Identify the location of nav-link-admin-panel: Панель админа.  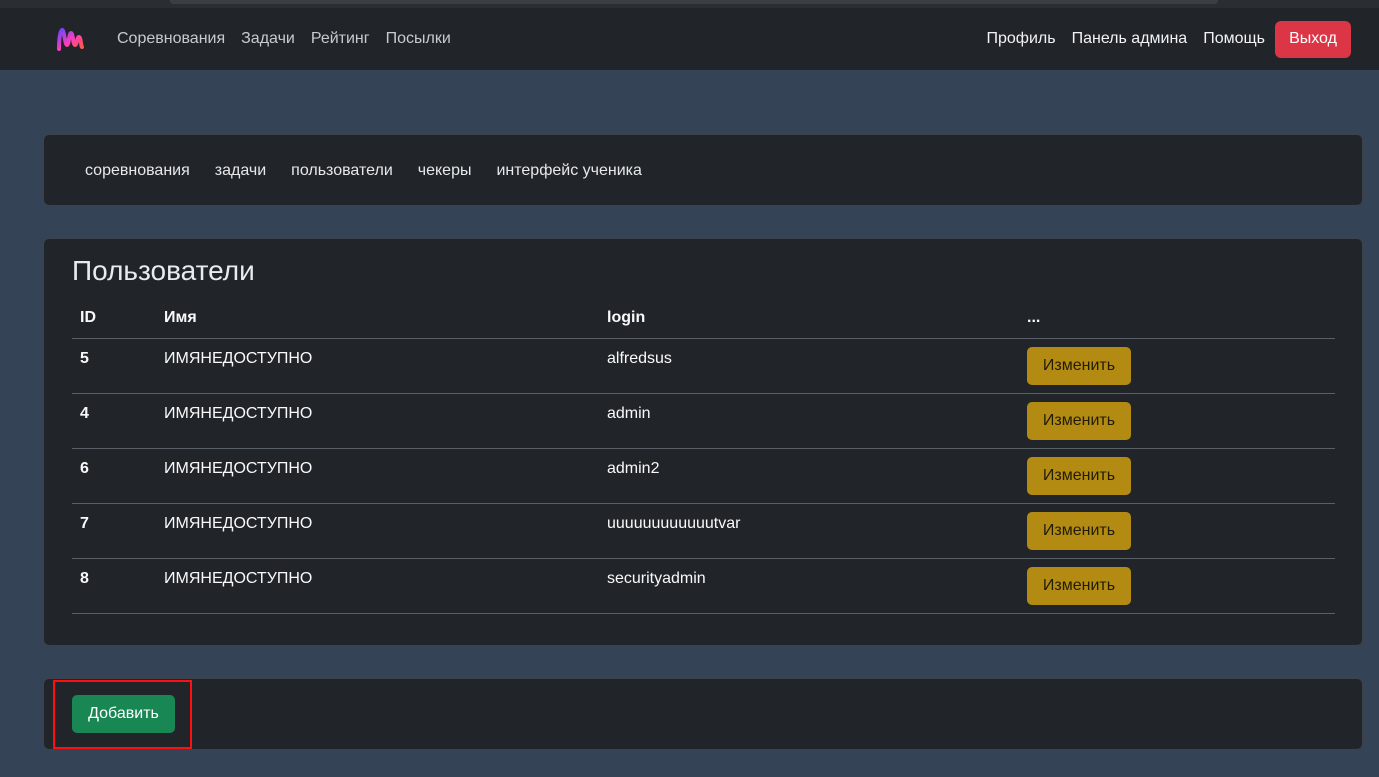
(1130, 39).